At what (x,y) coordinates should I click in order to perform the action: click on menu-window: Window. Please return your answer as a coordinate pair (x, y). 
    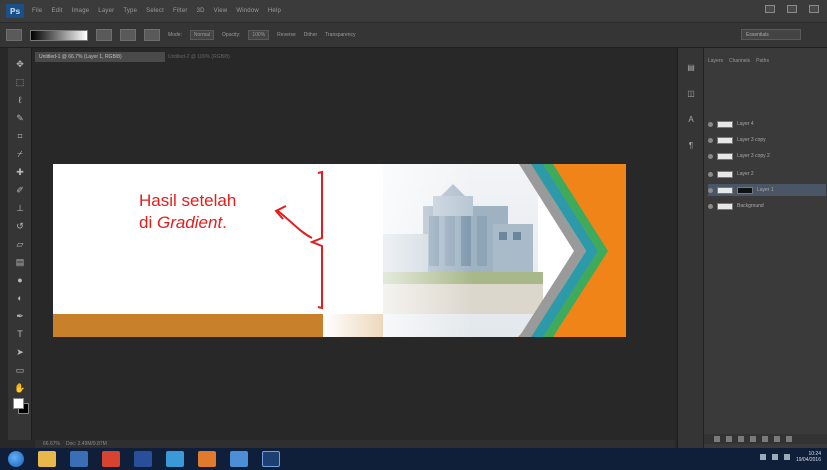
    Looking at the image, I should click on (247, 11).